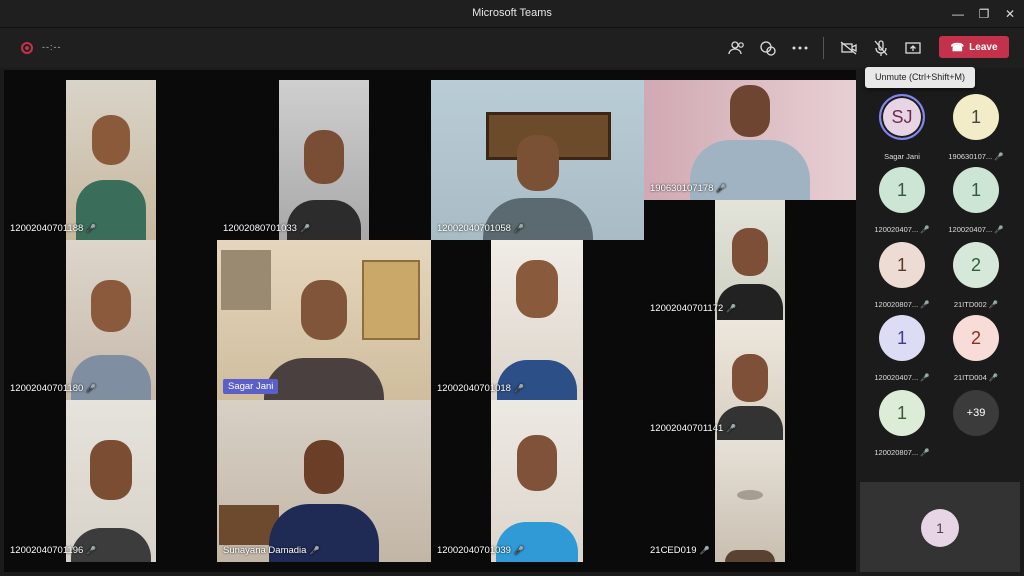  Describe the element at coordinates (266, 228) in the screenshot. I see `tile-name: 12002080701033 🎤` at that location.